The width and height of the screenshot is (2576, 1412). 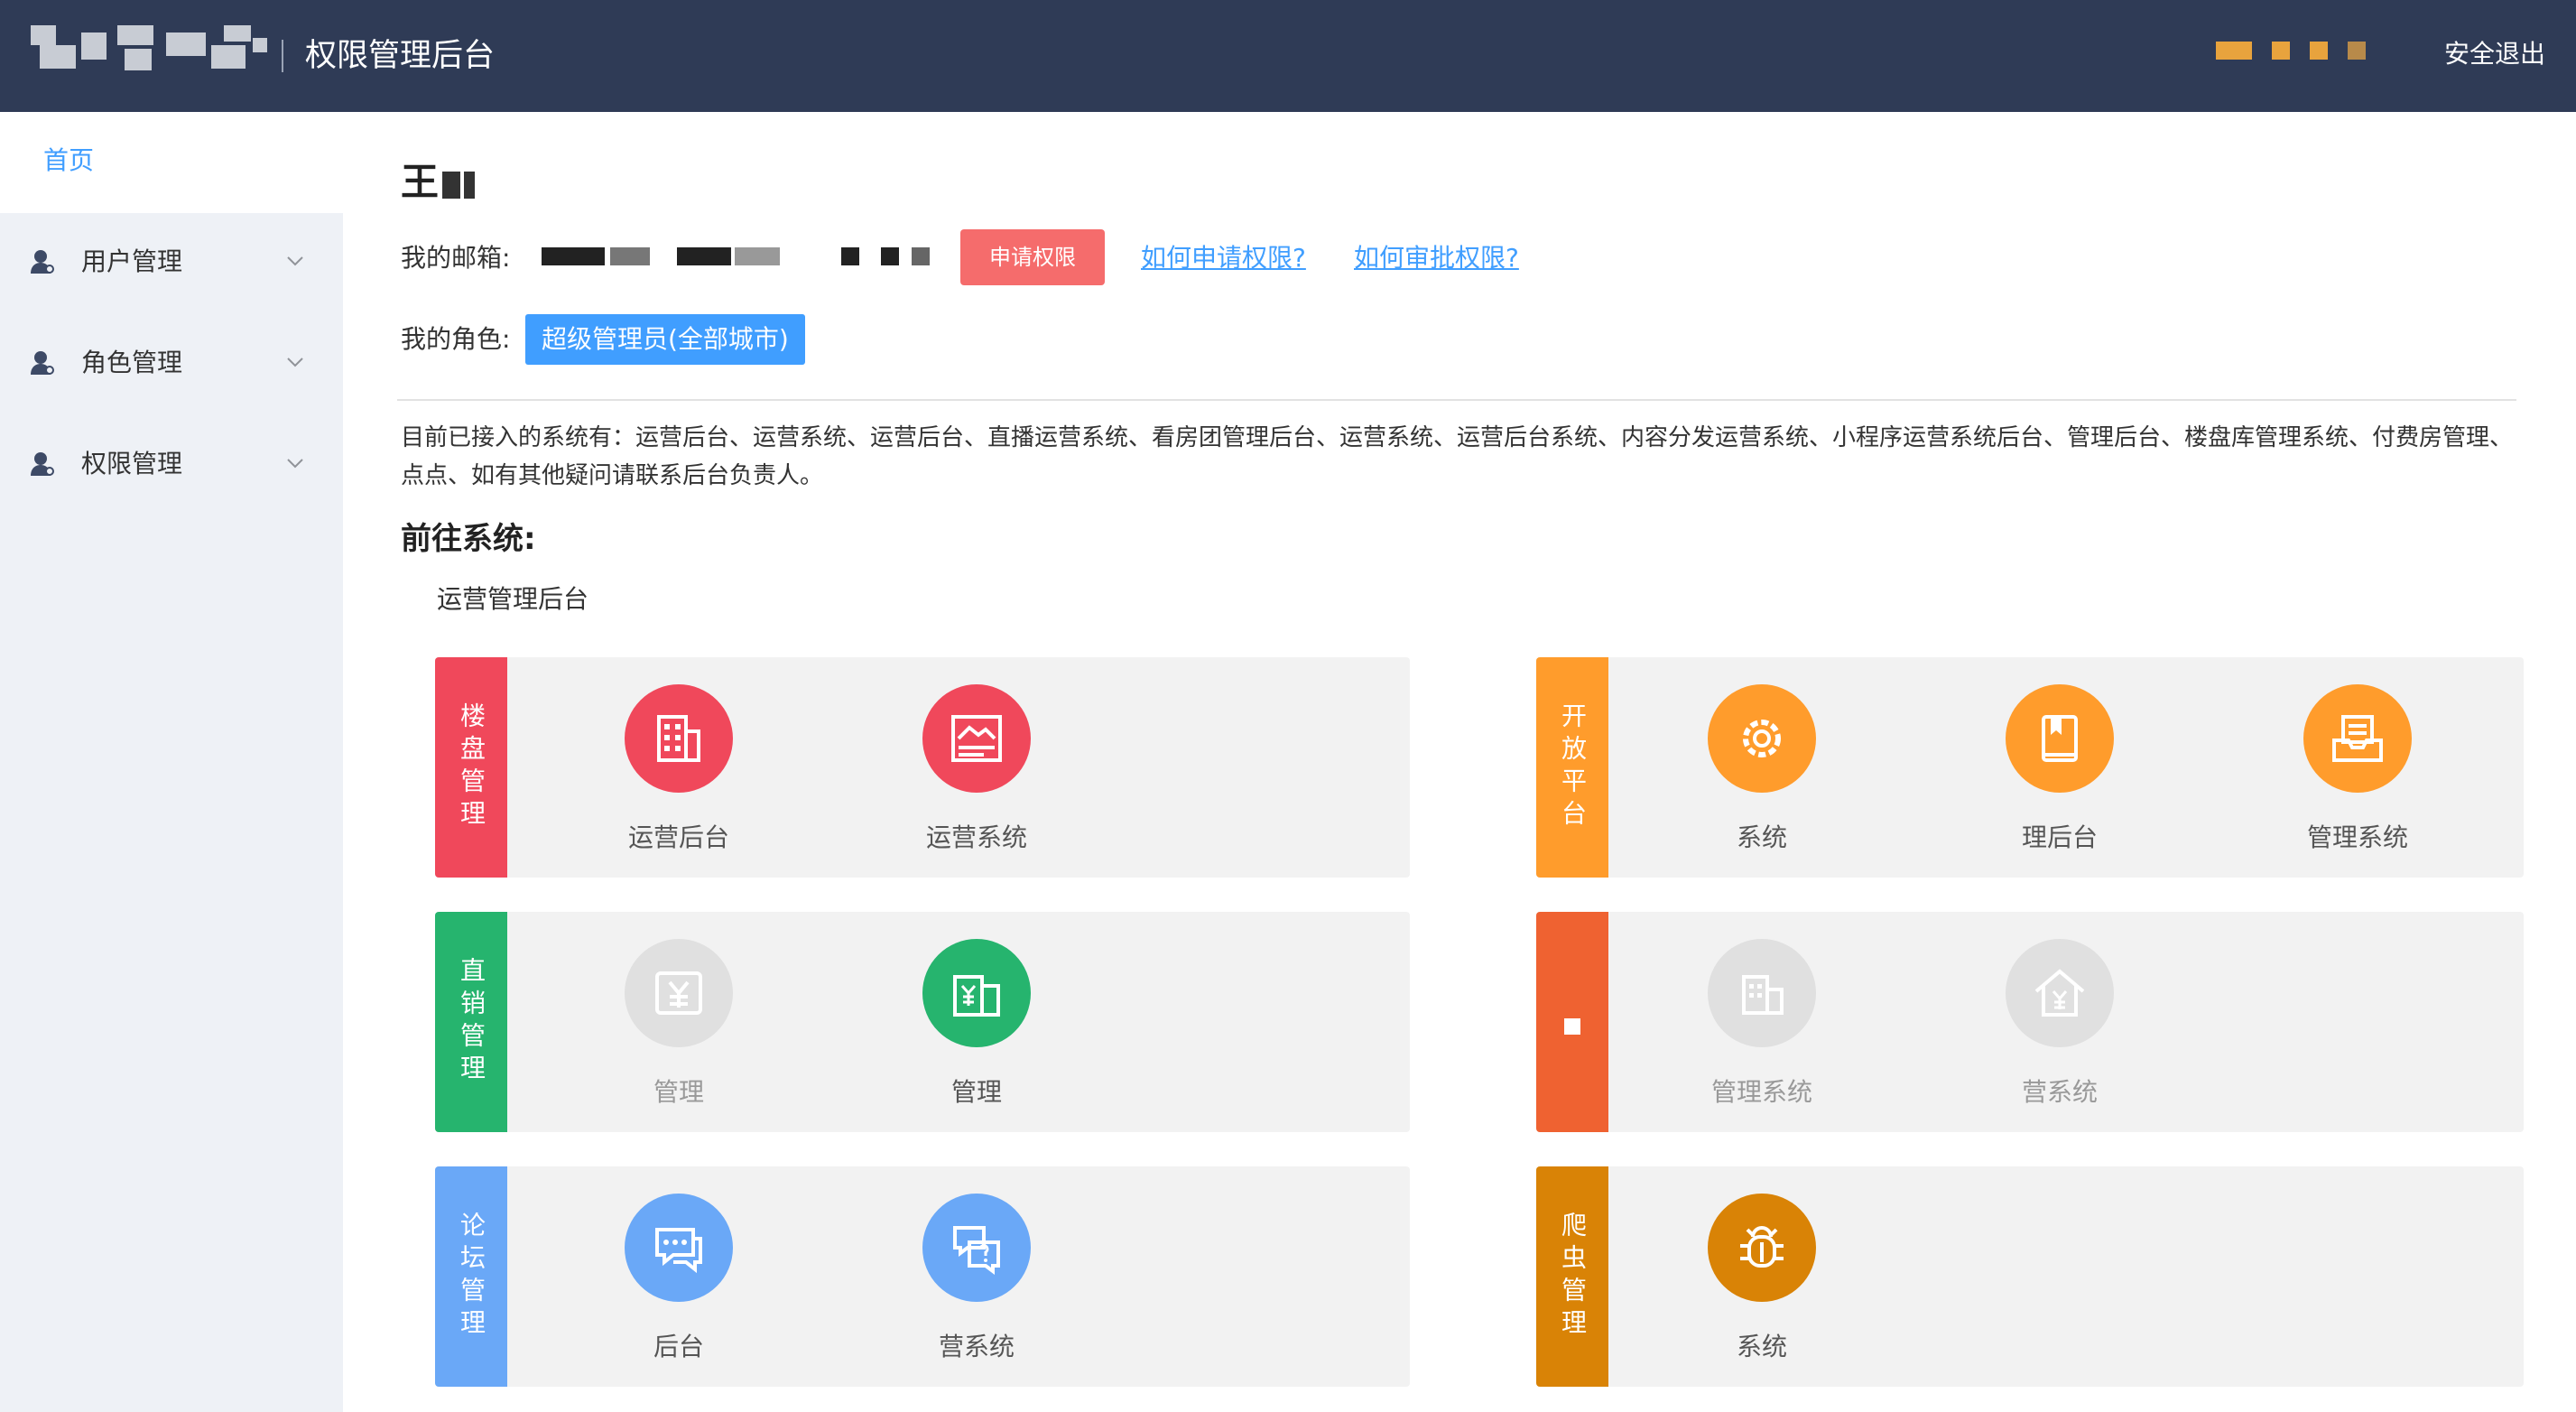 I want to click on system-item: 理后台, so click(x=2059, y=767).